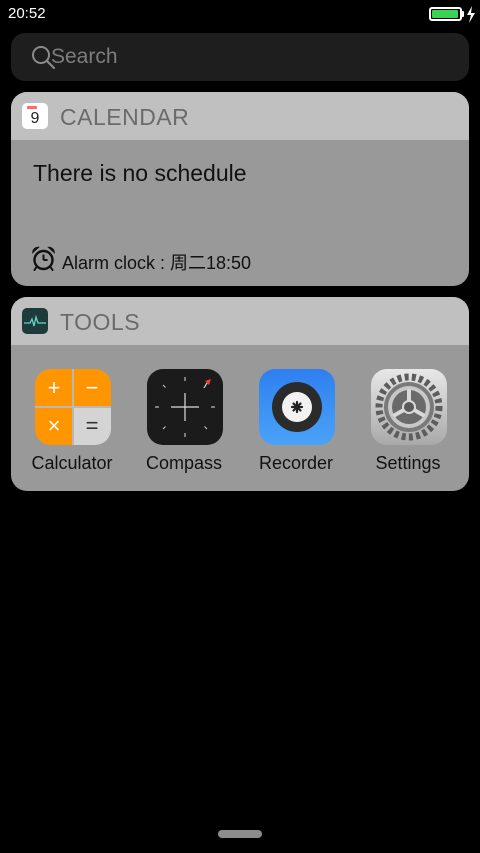  I want to click on charging-bolt-icon, so click(471, 14).